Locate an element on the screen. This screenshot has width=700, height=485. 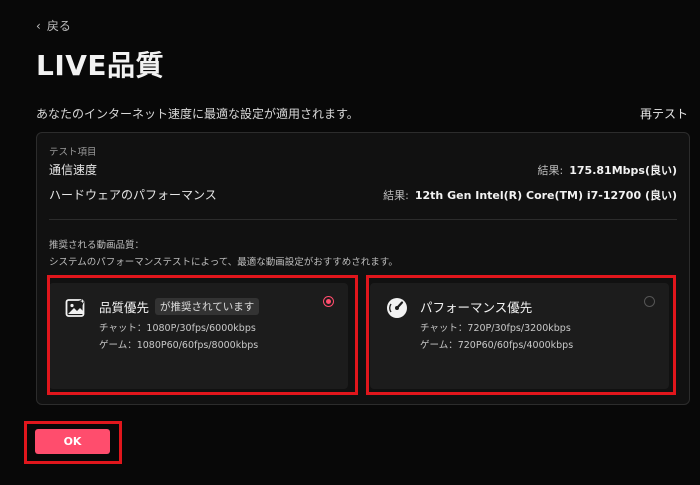
radio-unselected is located at coordinates (649, 301).